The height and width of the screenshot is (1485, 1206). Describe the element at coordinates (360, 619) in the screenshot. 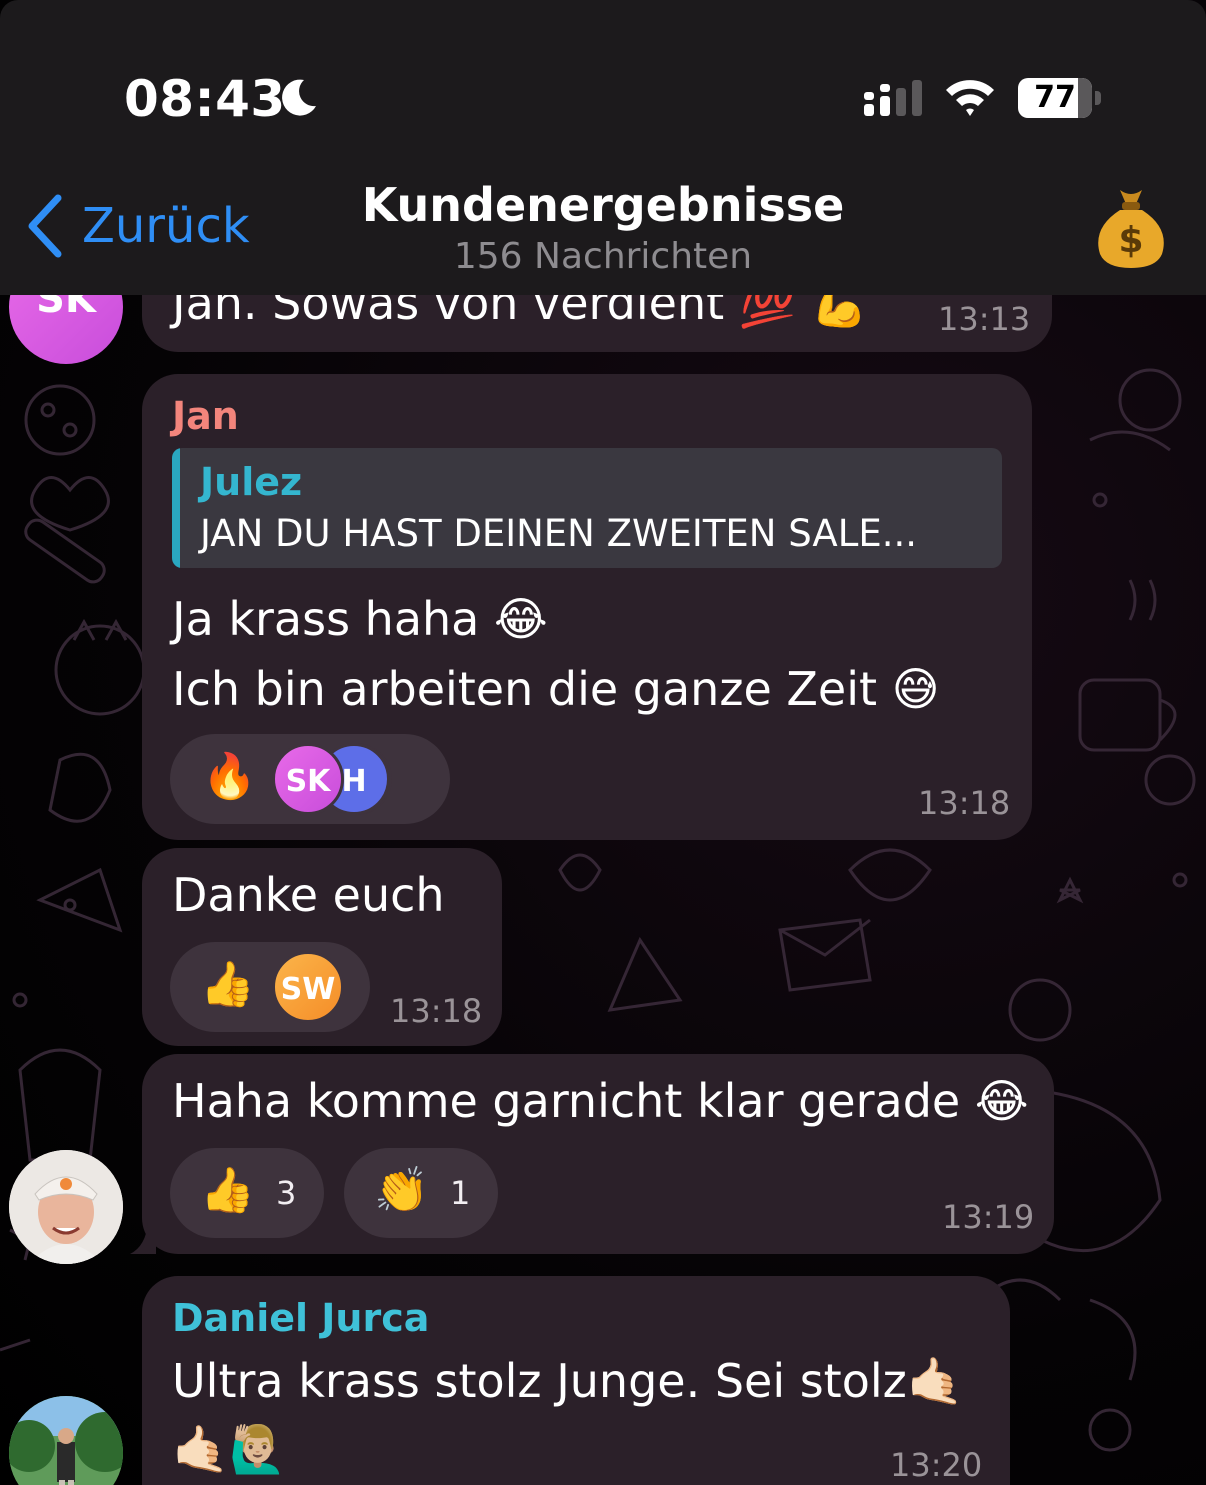

I see `message-text-line-1: Ja krass haha 😂` at that location.